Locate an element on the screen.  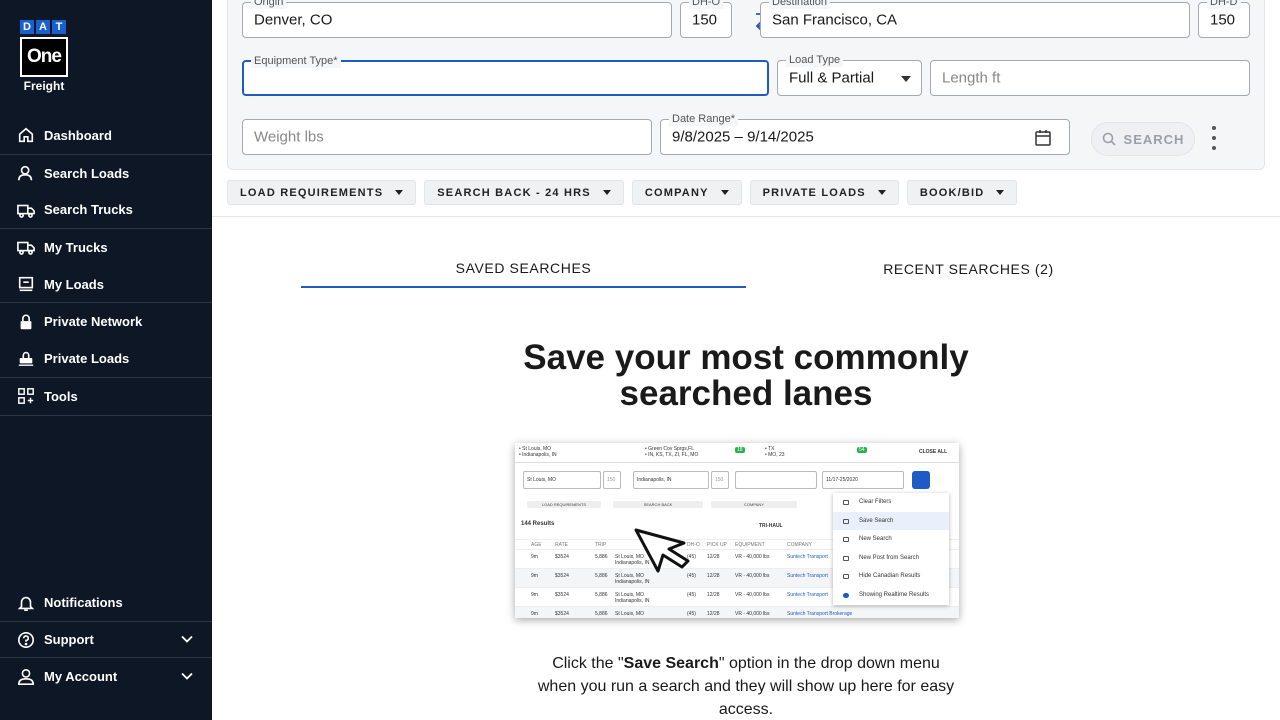
preview-col: COMPANY is located at coordinates (799, 545).